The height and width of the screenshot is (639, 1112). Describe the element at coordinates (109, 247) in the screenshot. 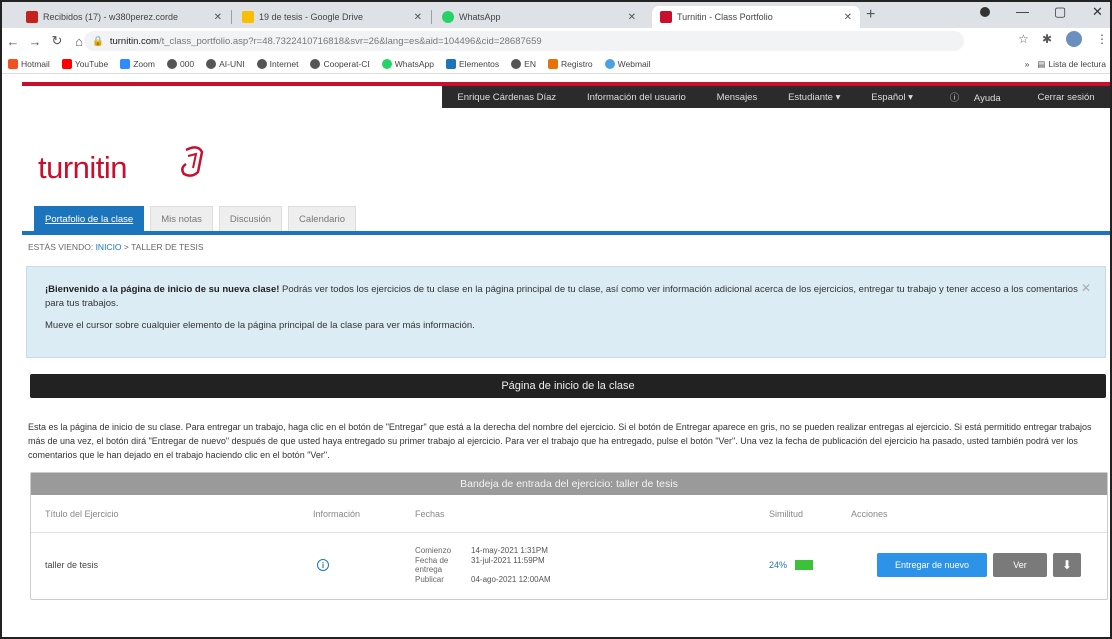

I see `breadcrumb-home-link: INICIO` at that location.